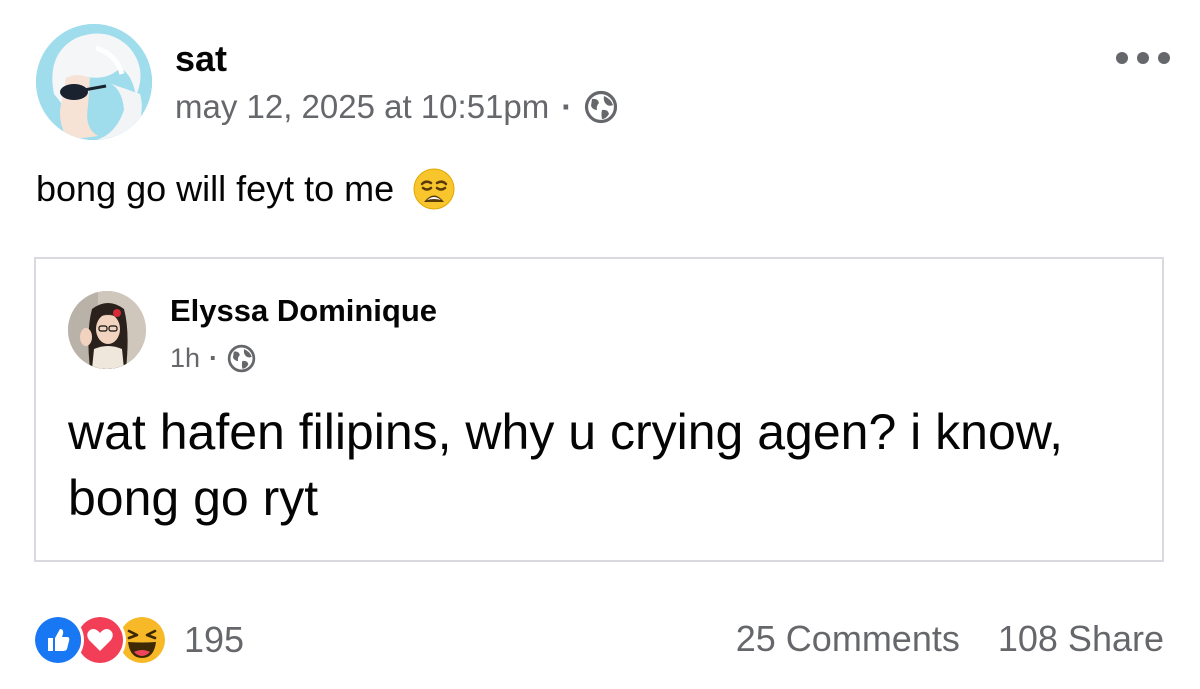  I want to click on shared-post-time: 1h, so click(185, 358).